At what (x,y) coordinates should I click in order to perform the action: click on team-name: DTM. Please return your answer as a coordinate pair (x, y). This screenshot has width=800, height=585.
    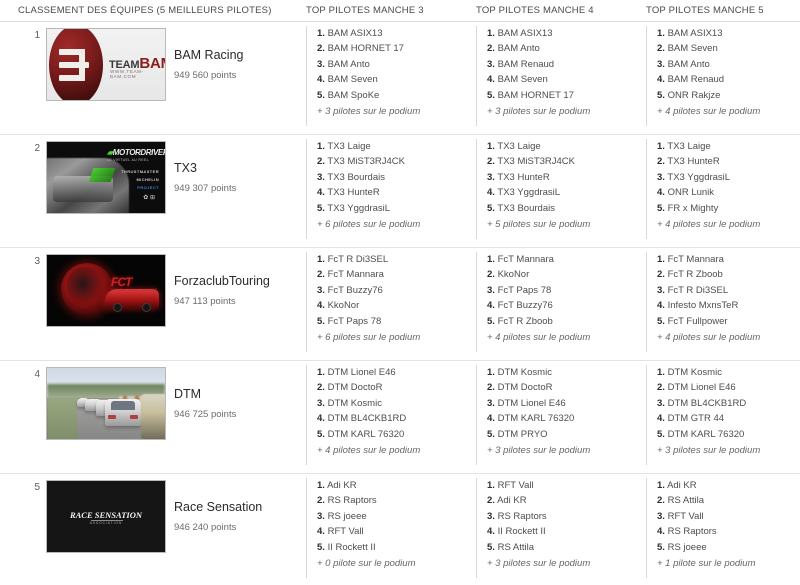
    Looking at the image, I should click on (187, 394).